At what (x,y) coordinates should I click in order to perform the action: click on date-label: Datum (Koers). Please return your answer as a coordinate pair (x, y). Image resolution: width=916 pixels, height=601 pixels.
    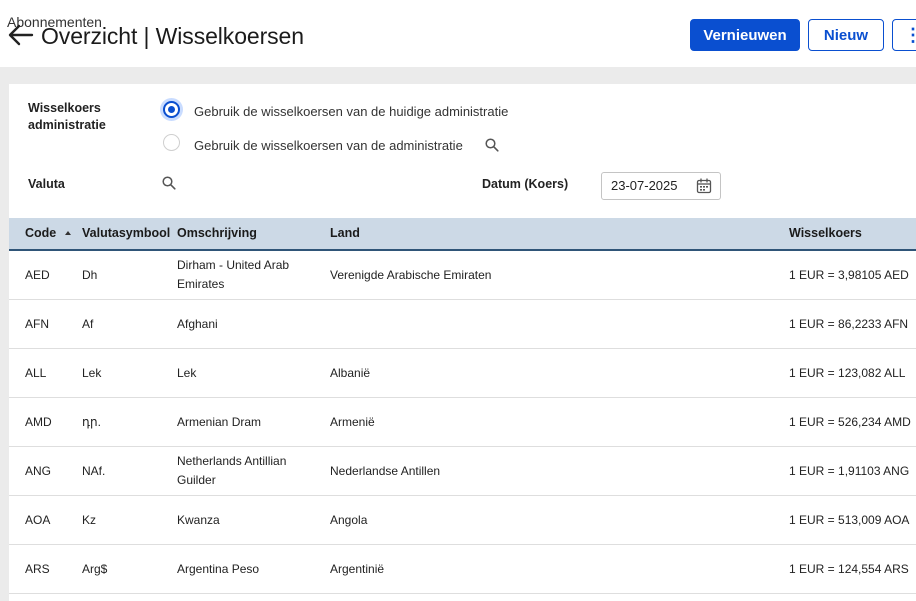
    Looking at the image, I should click on (525, 184).